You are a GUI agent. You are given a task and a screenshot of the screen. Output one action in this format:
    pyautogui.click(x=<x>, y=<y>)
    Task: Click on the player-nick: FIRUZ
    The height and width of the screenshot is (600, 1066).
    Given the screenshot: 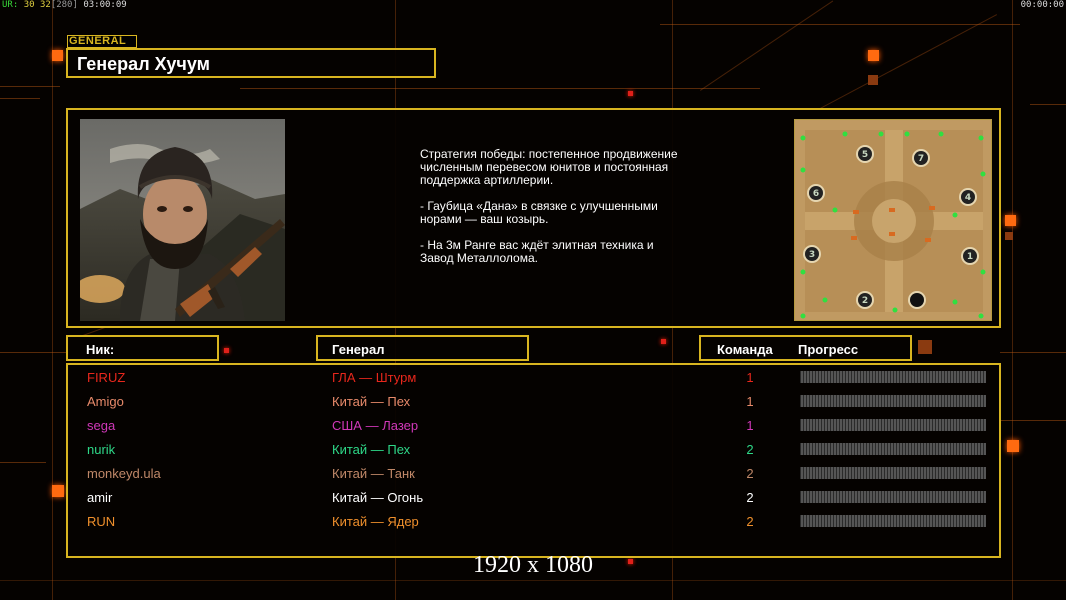 What is the action you would take?
    pyautogui.click(x=106, y=377)
    